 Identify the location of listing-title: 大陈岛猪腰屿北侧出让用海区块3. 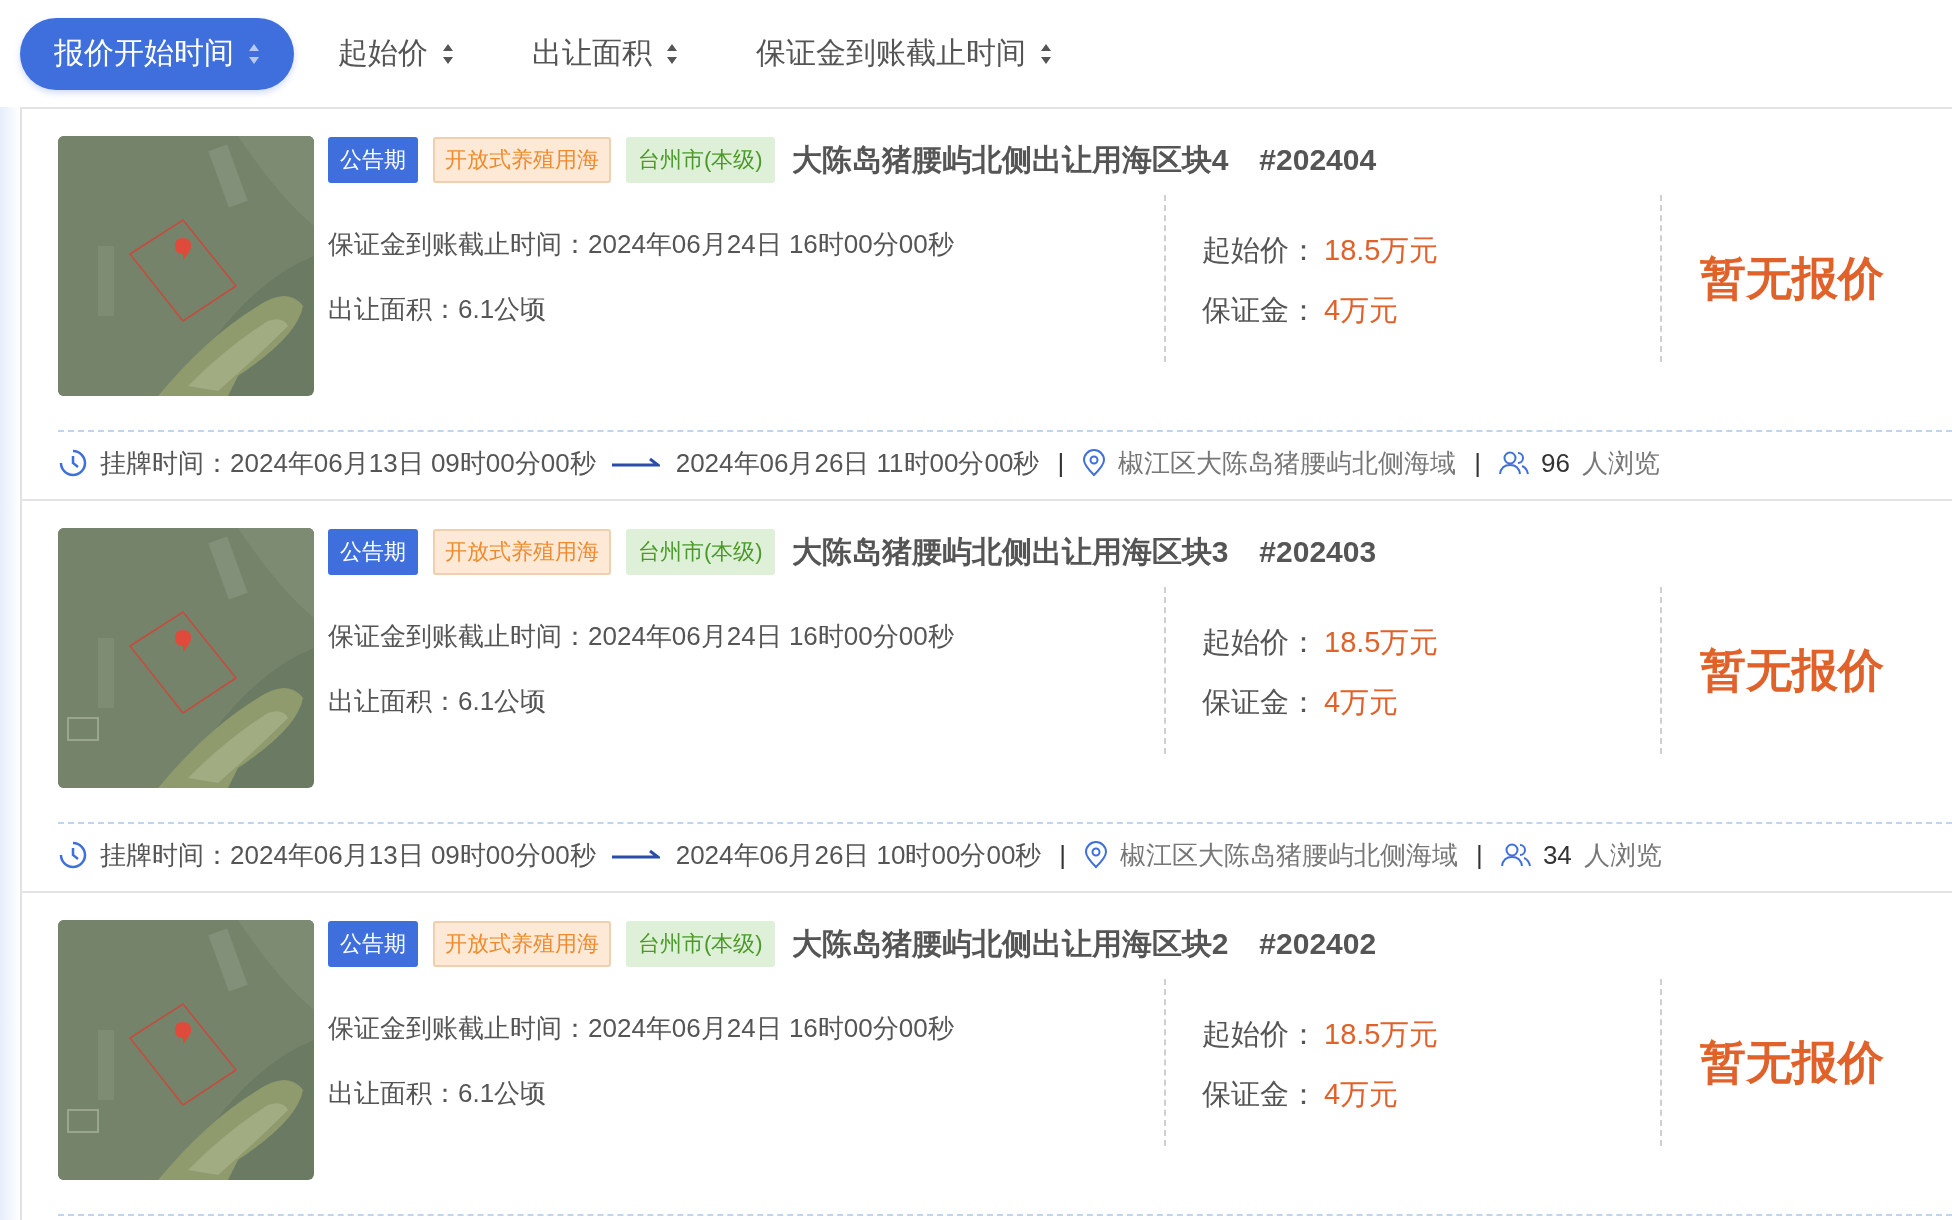
(1010, 551).